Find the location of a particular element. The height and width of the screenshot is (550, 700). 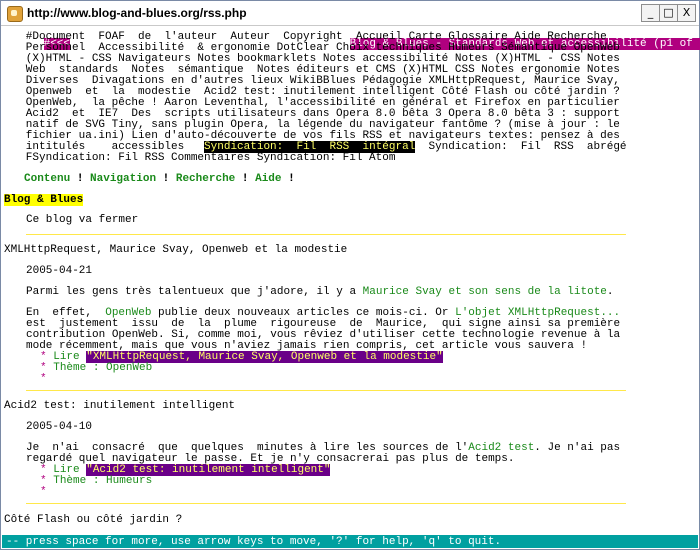

browser-icon is located at coordinates (15, 14).